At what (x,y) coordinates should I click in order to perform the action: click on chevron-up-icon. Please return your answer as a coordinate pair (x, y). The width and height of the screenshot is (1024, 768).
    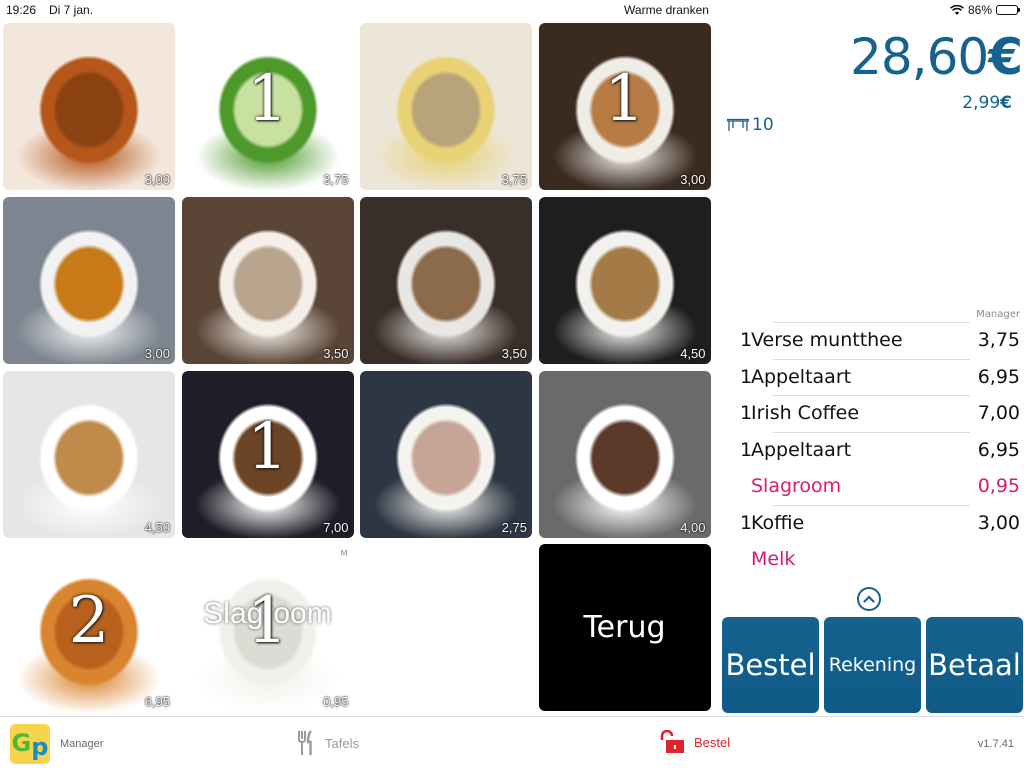
    Looking at the image, I should click on (869, 599).